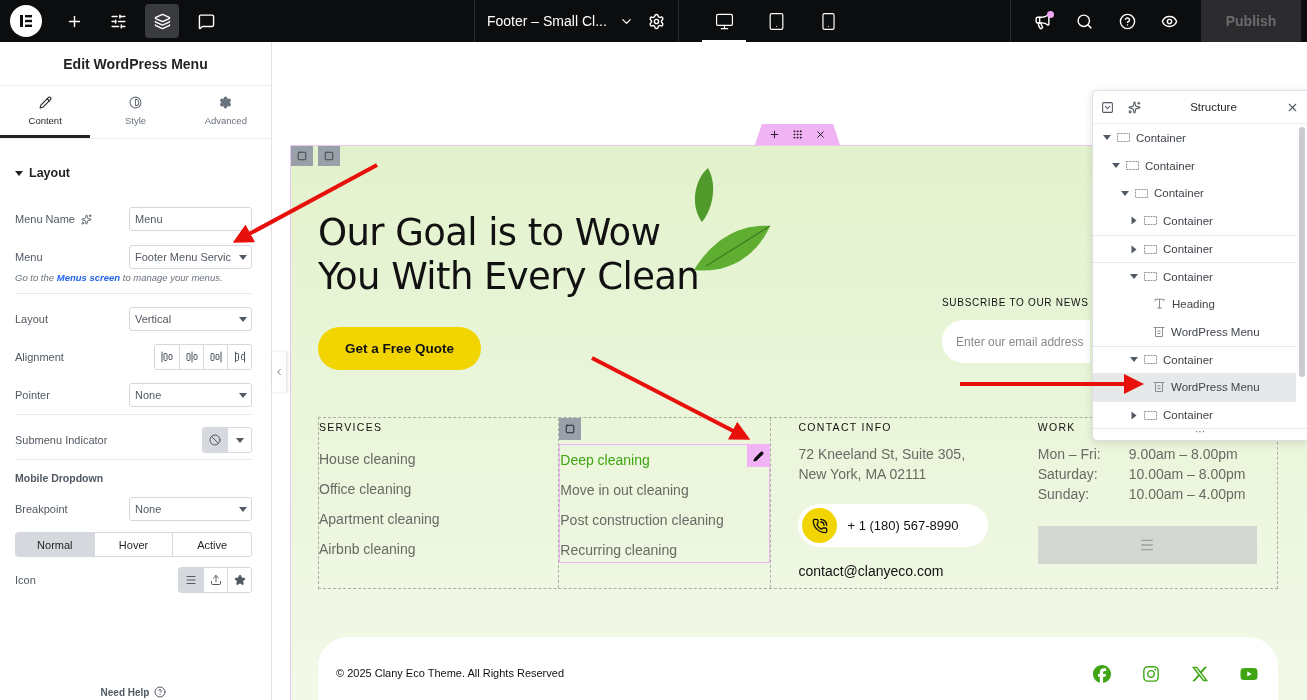  What do you see at coordinates (1187, 474) in the screenshot?
I see `hours-text: 10.00am – 8.00pm` at bounding box center [1187, 474].